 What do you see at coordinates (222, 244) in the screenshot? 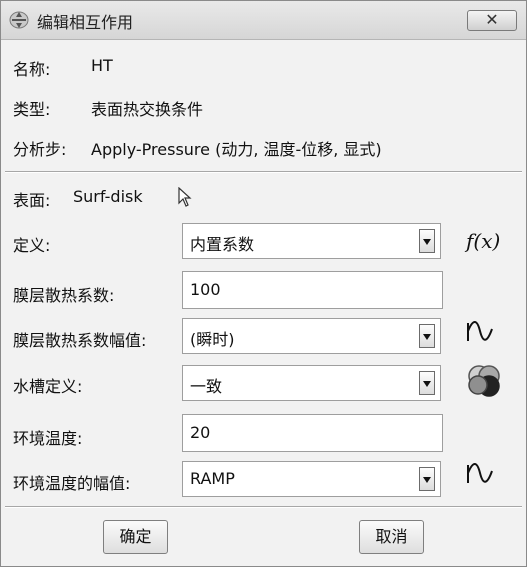
I see `definition-value: 内置系数` at bounding box center [222, 244].